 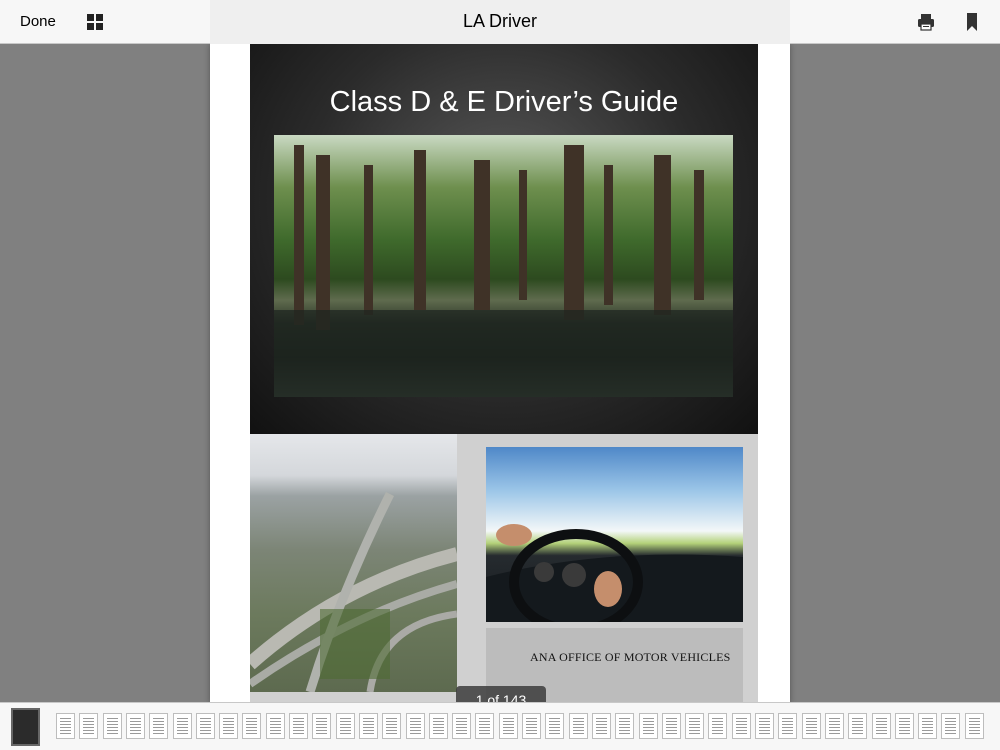 I want to click on toolbar-center-segment, so click(x=500, y=22).